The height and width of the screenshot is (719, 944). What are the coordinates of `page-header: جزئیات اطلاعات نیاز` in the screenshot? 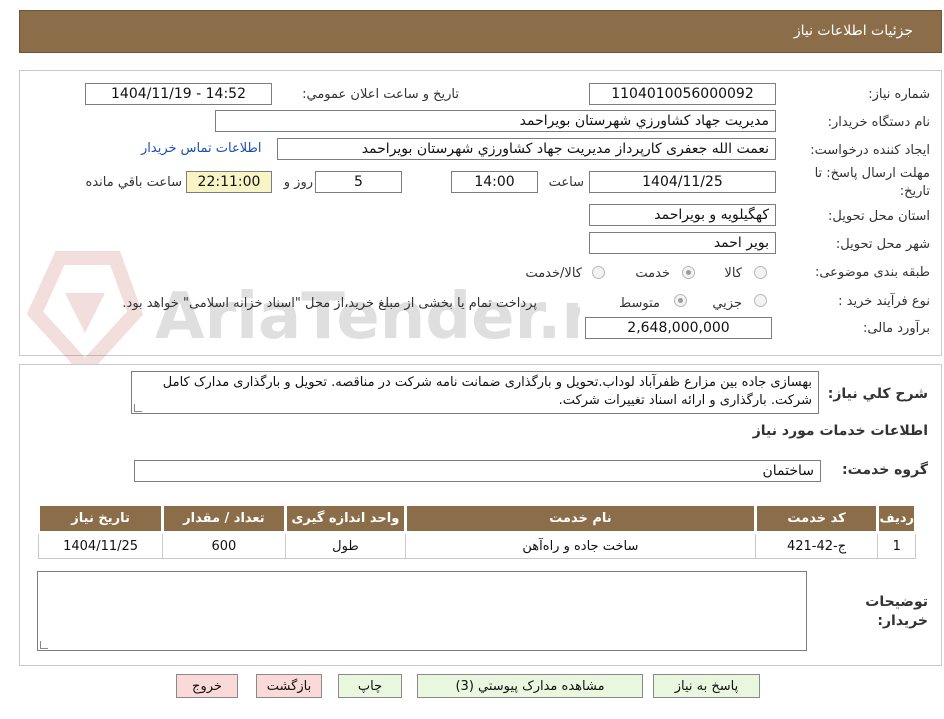 It's located at (480, 31).